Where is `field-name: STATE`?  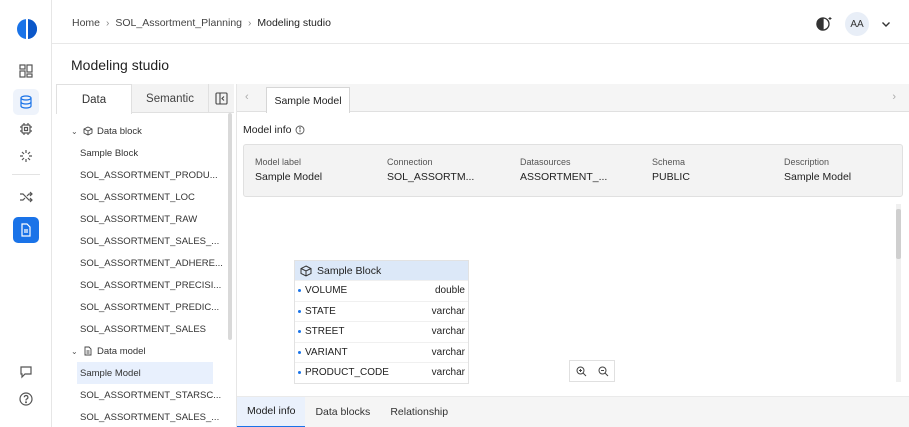 field-name: STATE is located at coordinates (320, 311).